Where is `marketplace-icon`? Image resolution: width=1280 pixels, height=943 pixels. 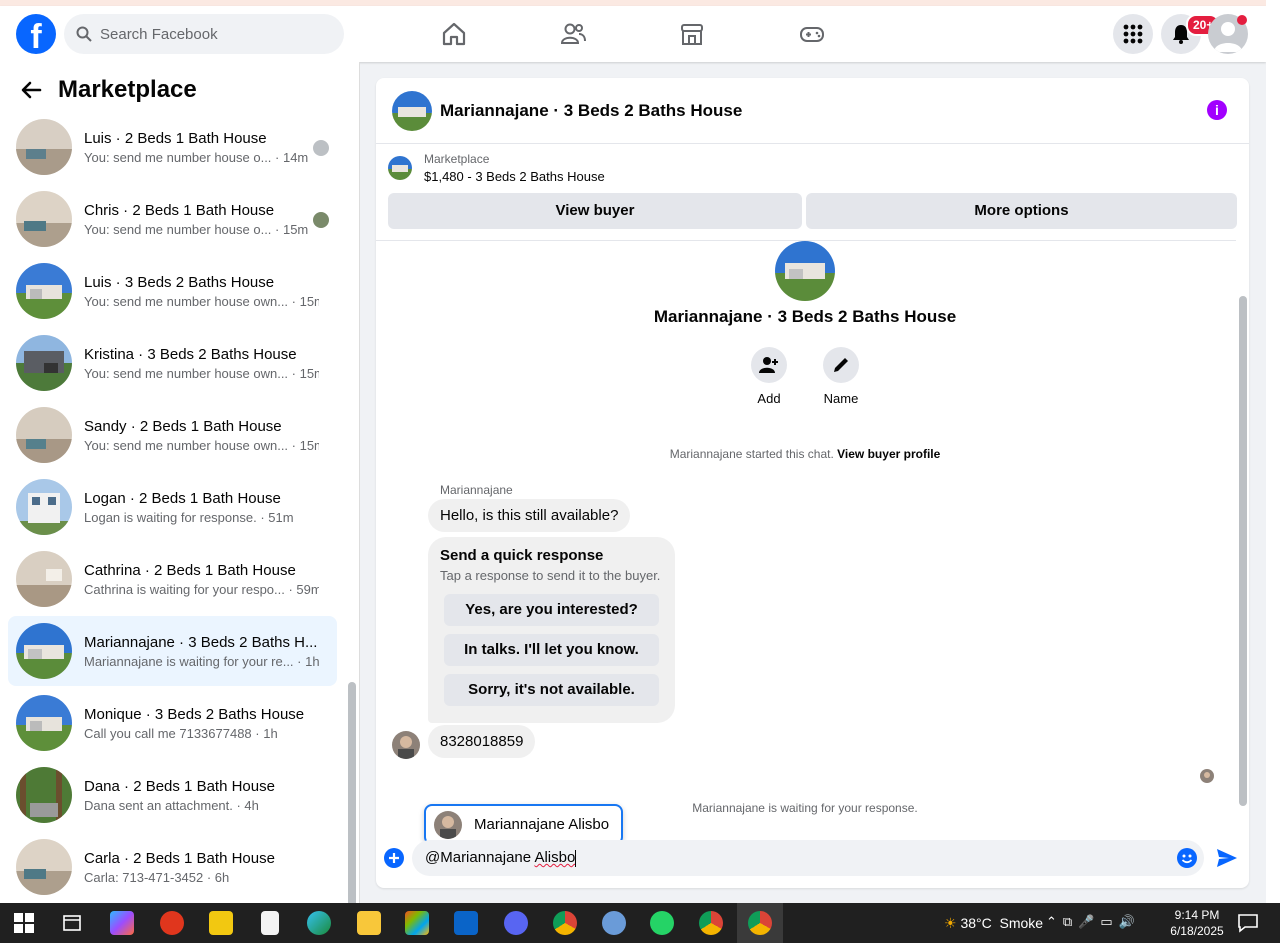
marketplace-icon is located at coordinates (692, 34).